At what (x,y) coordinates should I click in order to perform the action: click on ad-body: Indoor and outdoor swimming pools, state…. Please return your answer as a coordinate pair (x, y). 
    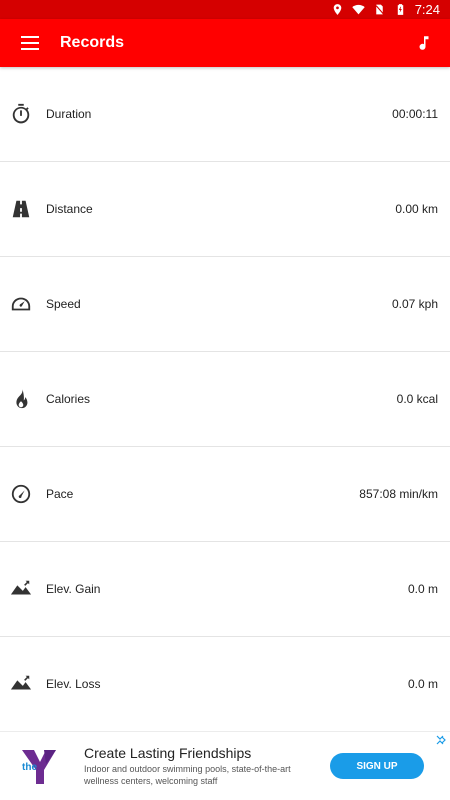
    Looking at the image, I should click on (187, 775).